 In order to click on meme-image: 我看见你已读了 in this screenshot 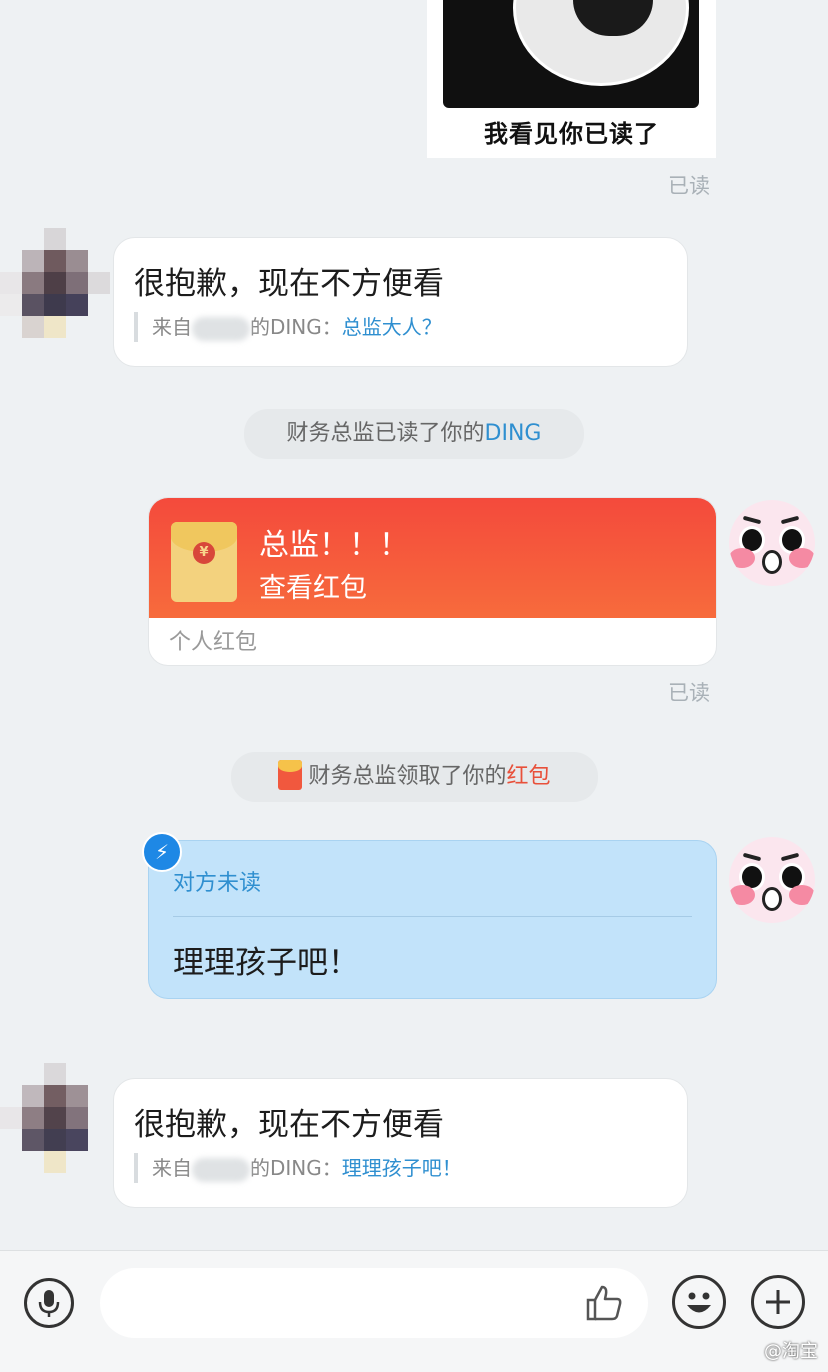, I will do `click(571, 79)`.